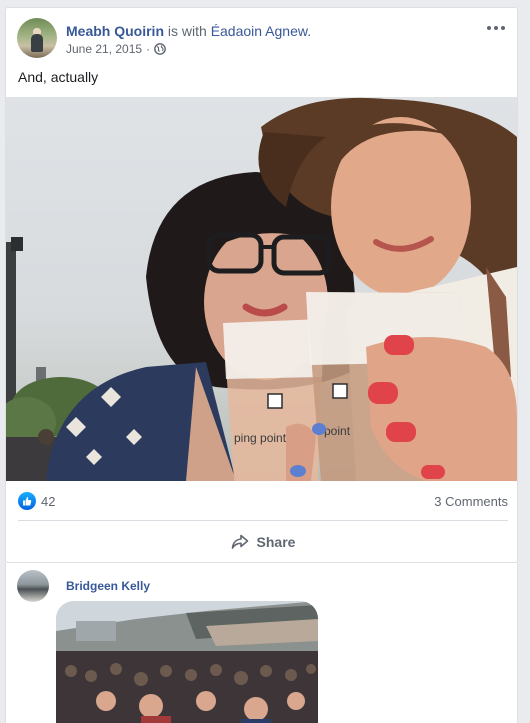  Describe the element at coordinates (104, 49) in the screenshot. I see `post-date: June 21, 2015` at that location.